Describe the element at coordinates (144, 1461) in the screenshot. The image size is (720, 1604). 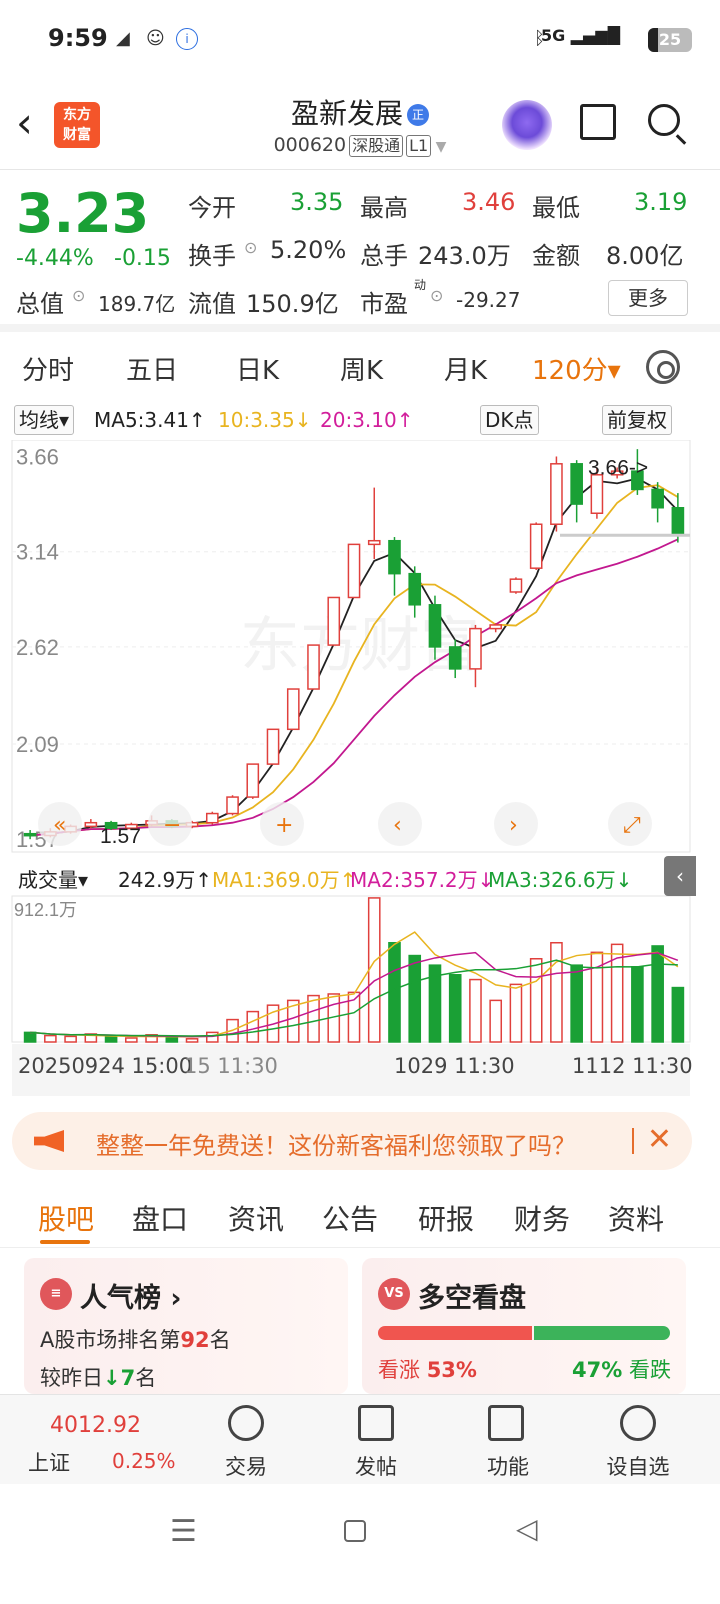
I see `index-change: 0.25%` at that location.